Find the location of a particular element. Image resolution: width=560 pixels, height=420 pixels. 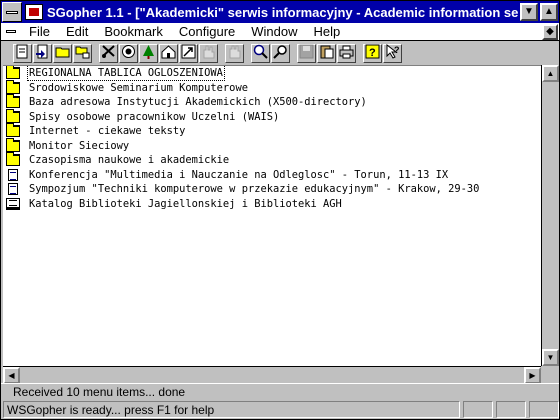

context-help-icon: ? is located at coordinates (392, 52).